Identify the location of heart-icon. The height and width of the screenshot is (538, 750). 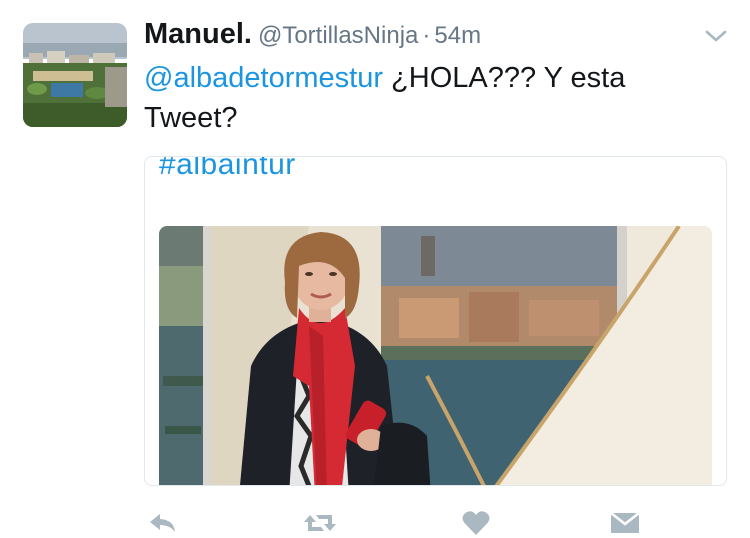
(476, 523).